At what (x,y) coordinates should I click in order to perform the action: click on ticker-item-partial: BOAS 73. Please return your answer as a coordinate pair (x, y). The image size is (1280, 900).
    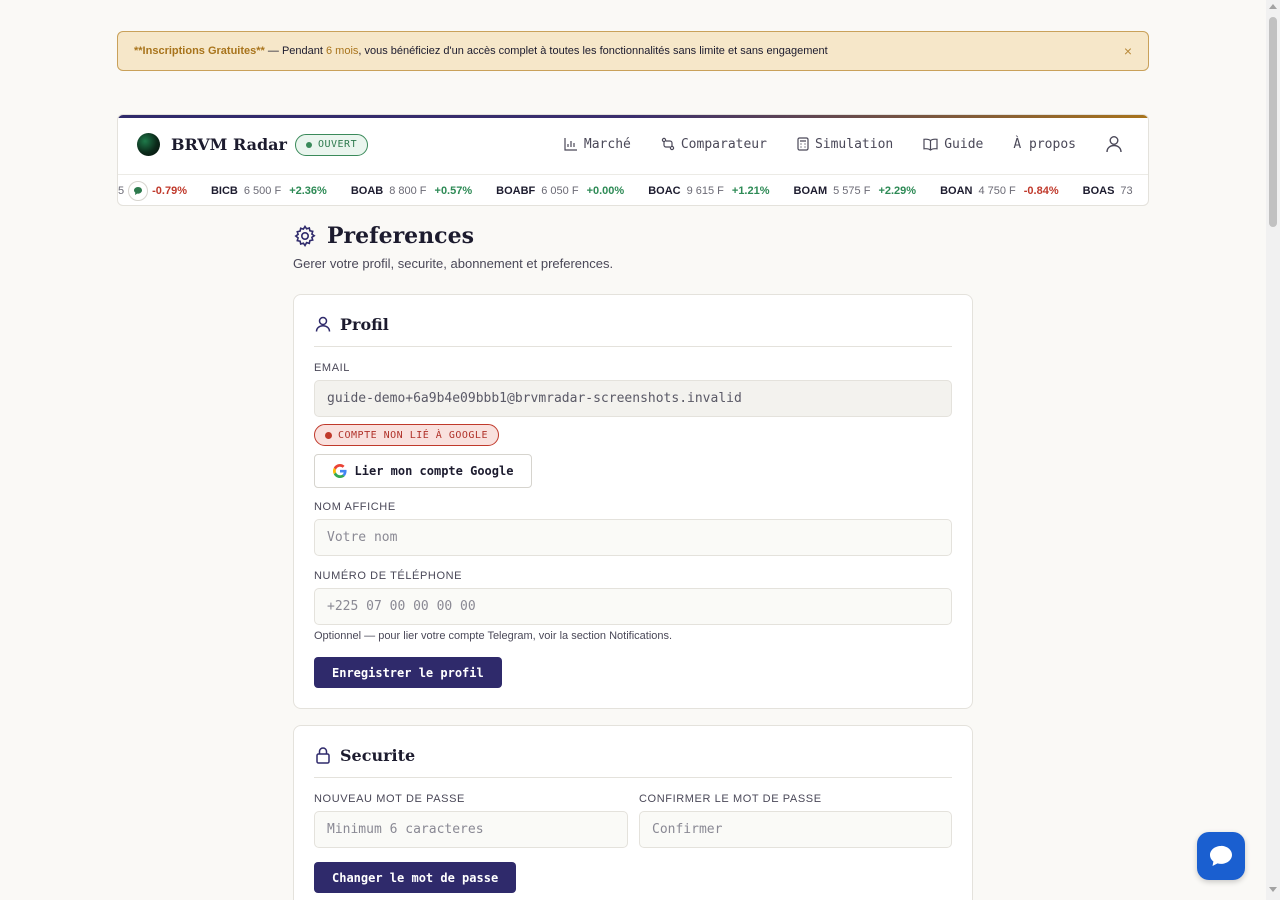
    Looking at the image, I should click on (1112, 191).